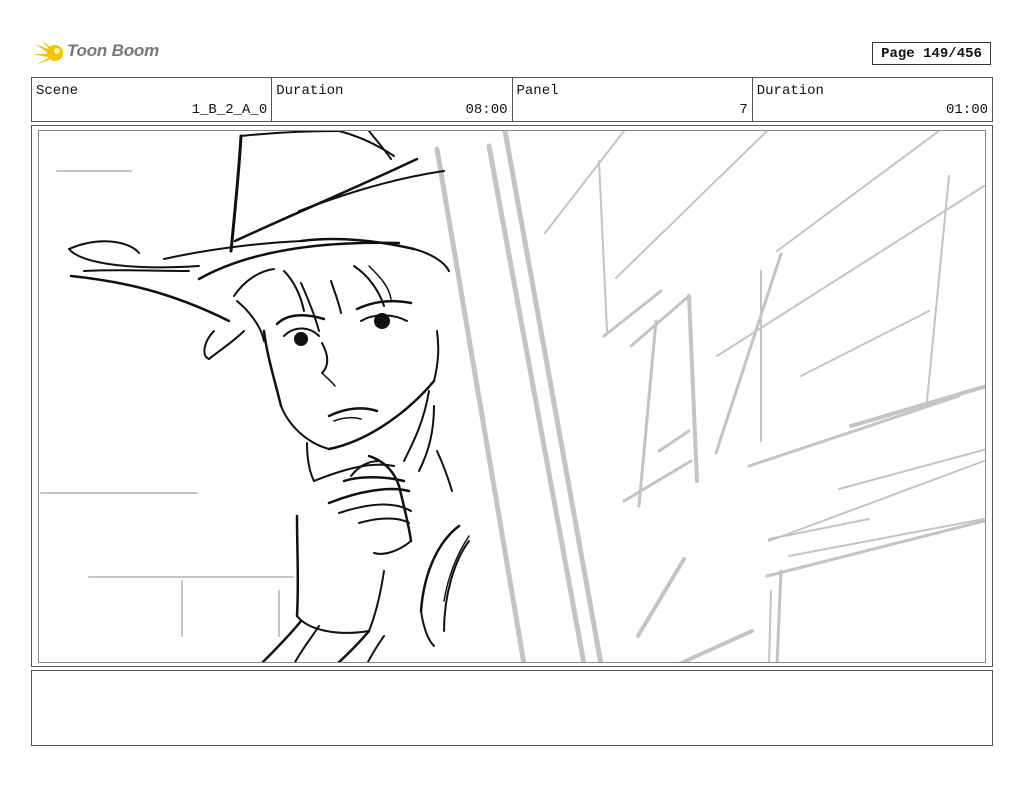  Describe the element at coordinates (537, 91) in the screenshot. I see `panel-label: Panel` at that location.